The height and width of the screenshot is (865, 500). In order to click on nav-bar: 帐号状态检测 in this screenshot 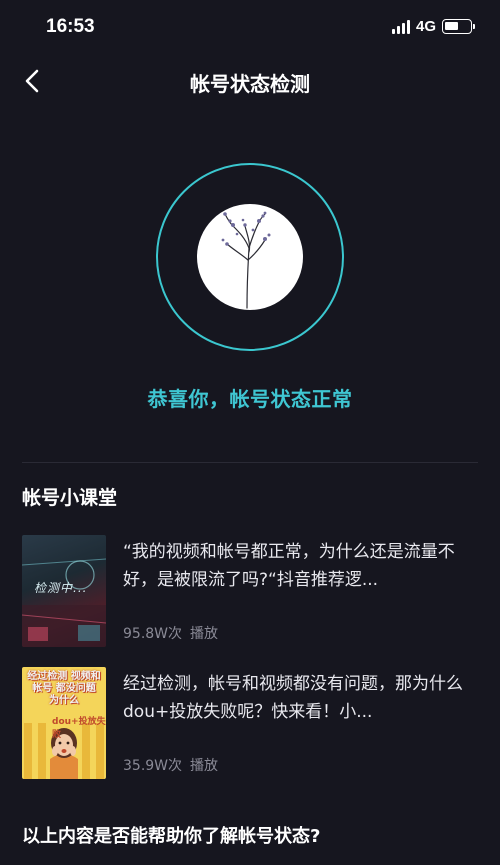, I will do `click(250, 81)`.